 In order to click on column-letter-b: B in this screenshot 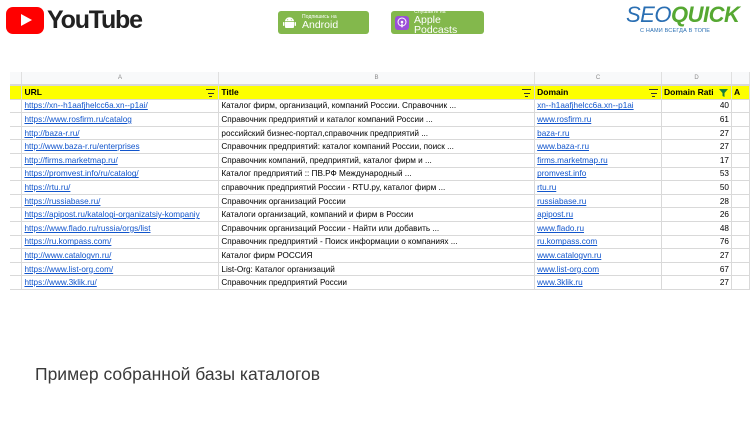, I will do `click(377, 78)`.